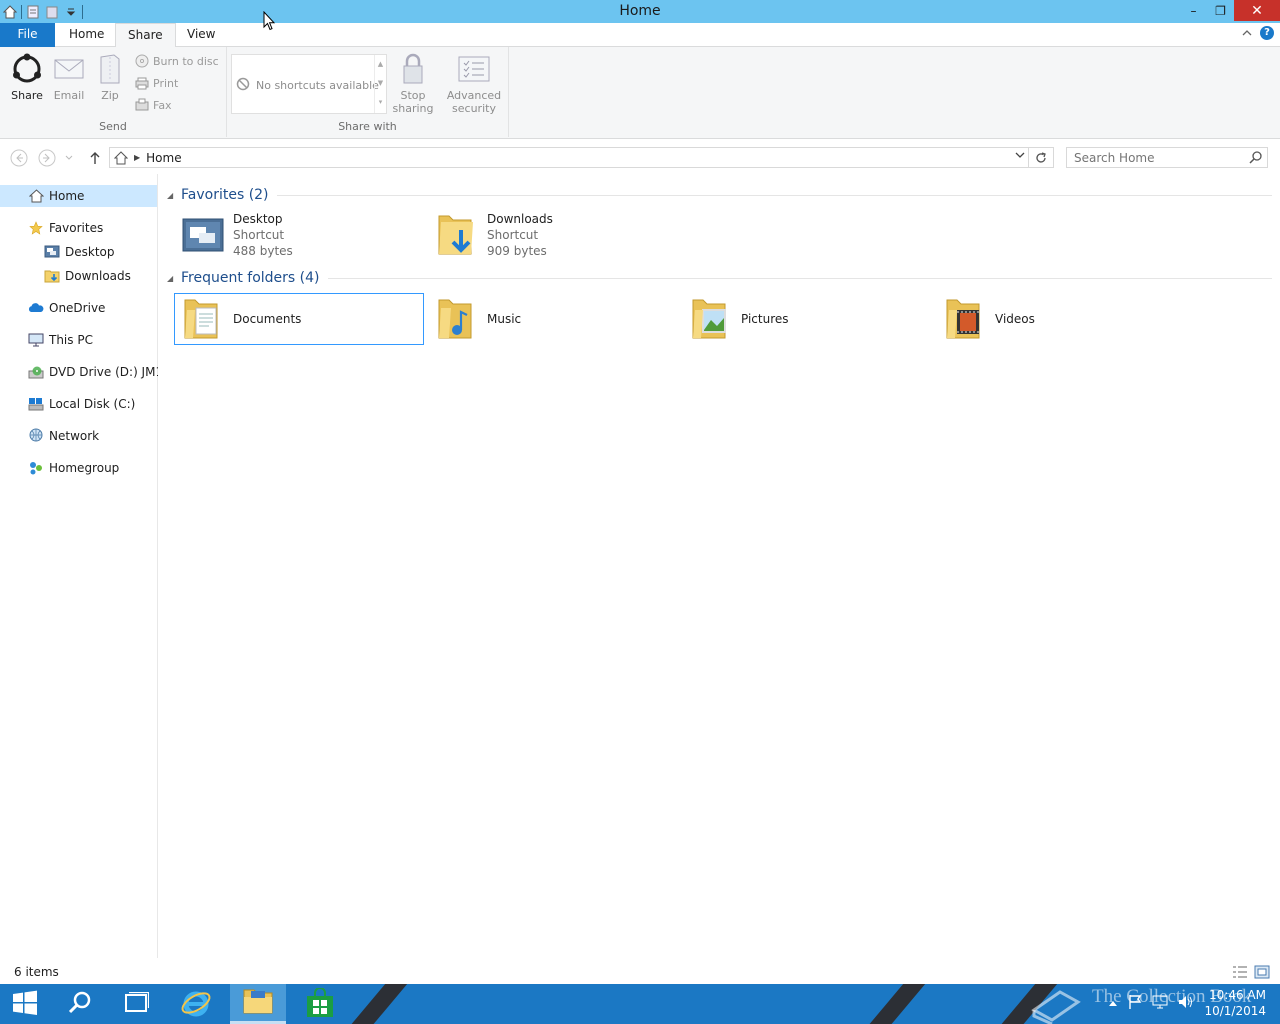 This screenshot has width=1280, height=1024. Describe the element at coordinates (142, 83) in the screenshot. I see `printer-icon` at that location.